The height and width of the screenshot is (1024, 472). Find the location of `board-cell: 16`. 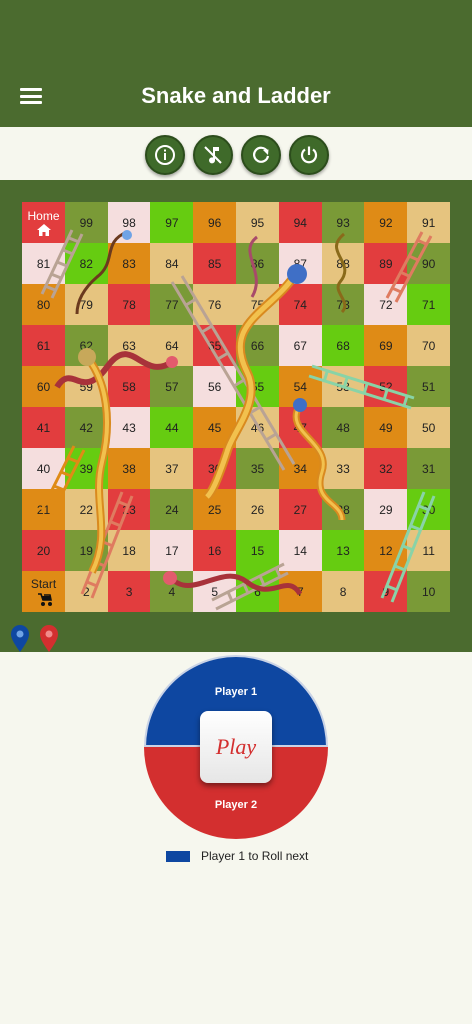

board-cell: 16 is located at coordinates (215, 550).